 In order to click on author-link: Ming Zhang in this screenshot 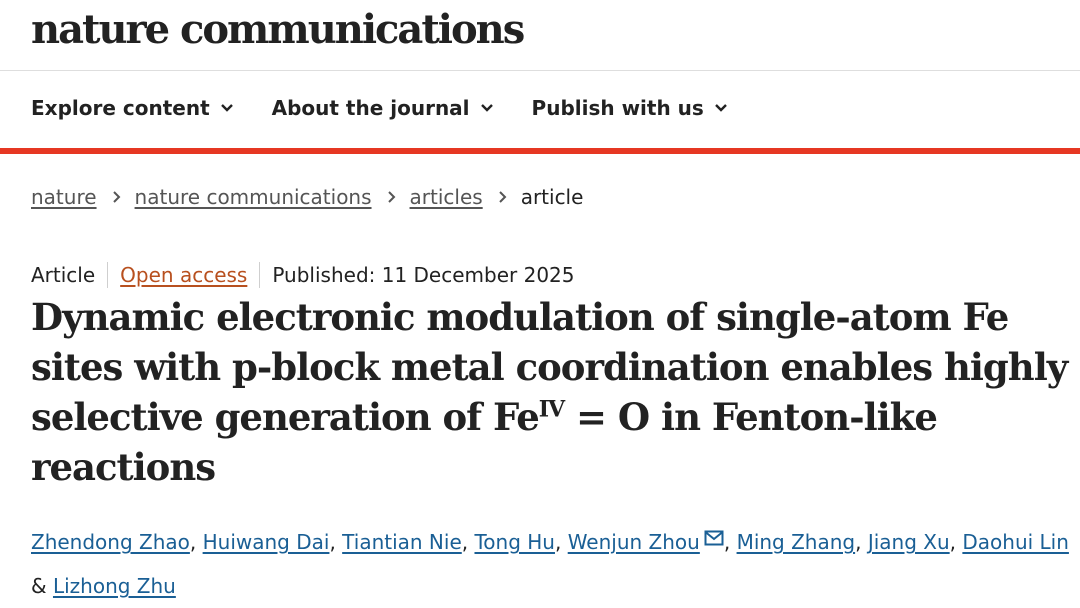, I will do `click(796, 542)`.